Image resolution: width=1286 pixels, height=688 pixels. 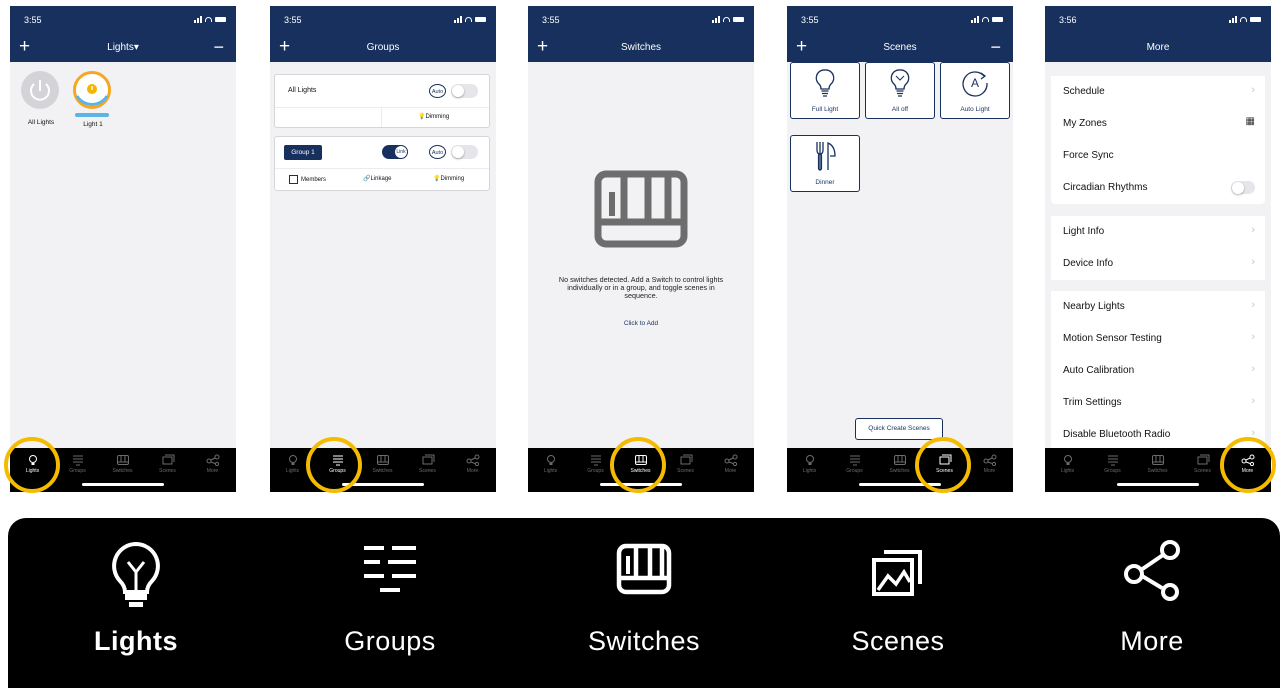 I want to click on battery-icon, so click(x=738, y=19).